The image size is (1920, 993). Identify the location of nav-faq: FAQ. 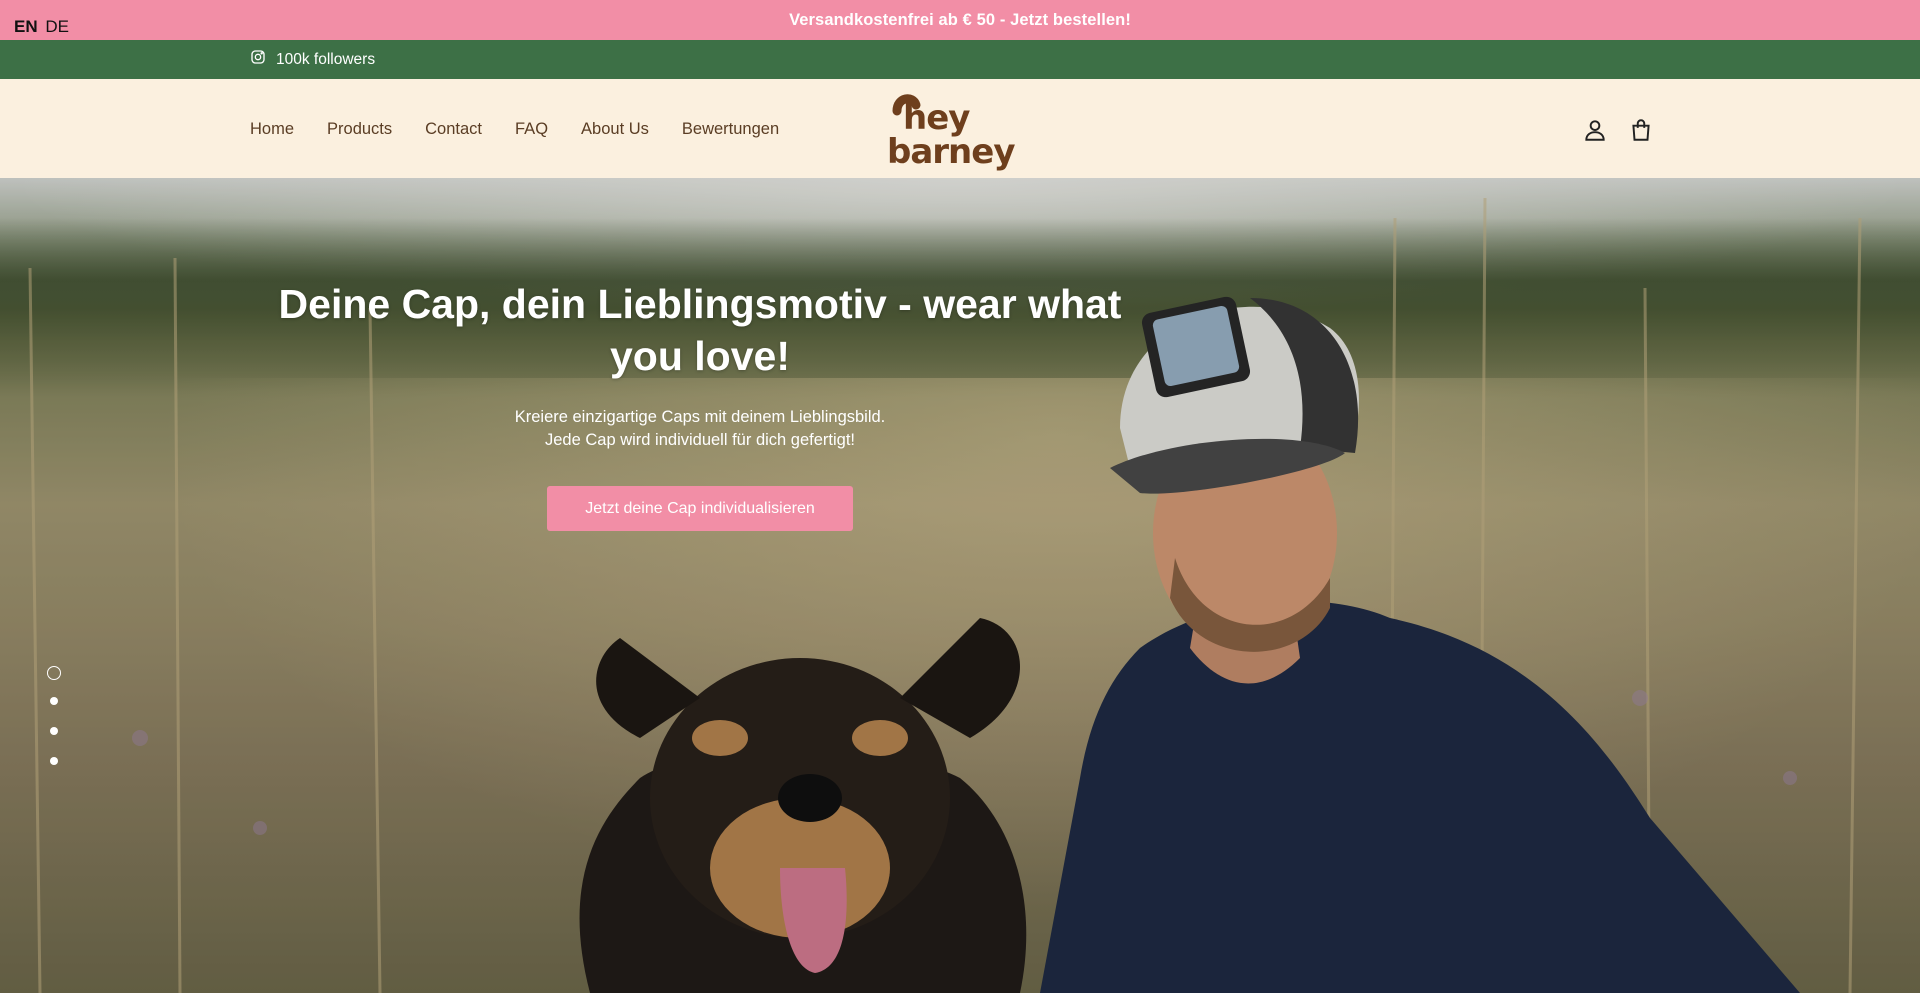
(531, 129).